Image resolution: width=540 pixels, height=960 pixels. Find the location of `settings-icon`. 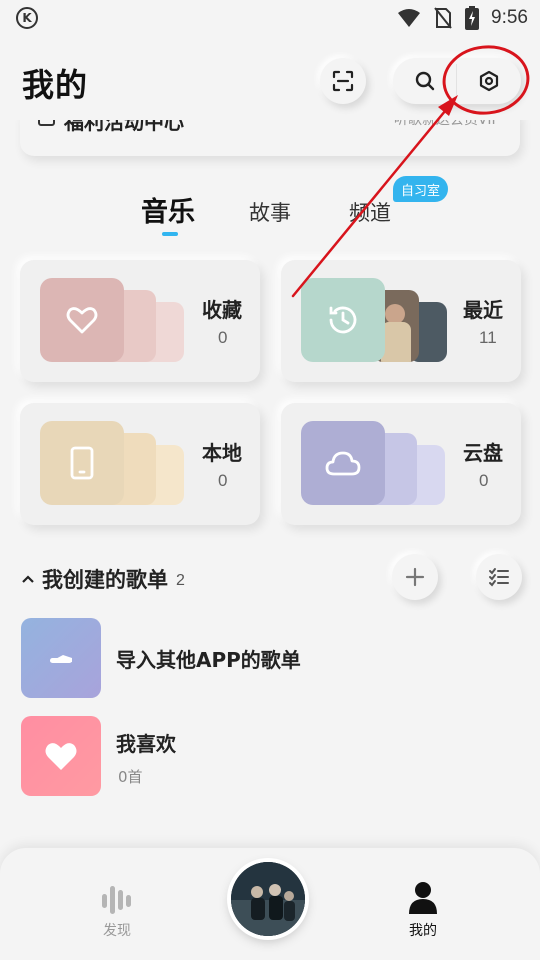

settings-icon is located at coordinates (489, 81).